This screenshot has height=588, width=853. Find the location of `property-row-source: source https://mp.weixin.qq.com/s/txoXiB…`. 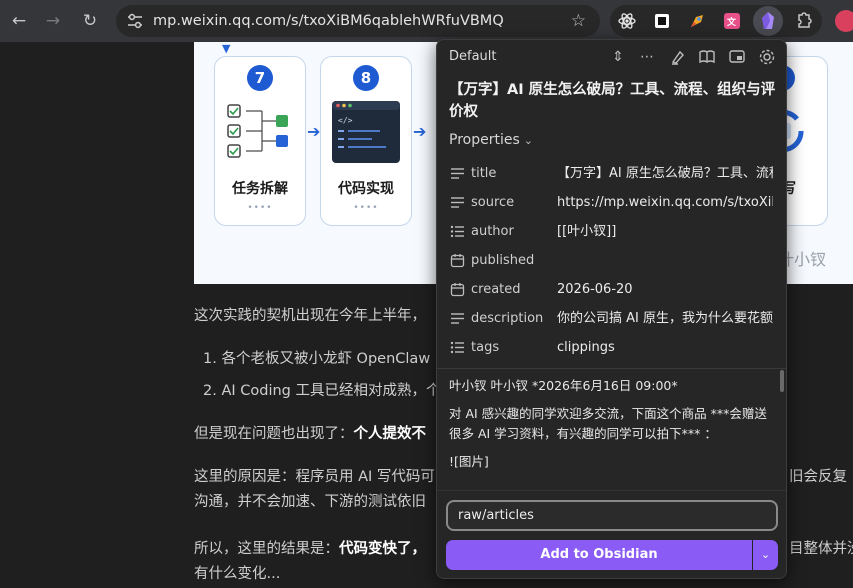

property-row-source: source https://mp.weixin.qq.com/s/txoXiB… is located at coordinates (611, 202).